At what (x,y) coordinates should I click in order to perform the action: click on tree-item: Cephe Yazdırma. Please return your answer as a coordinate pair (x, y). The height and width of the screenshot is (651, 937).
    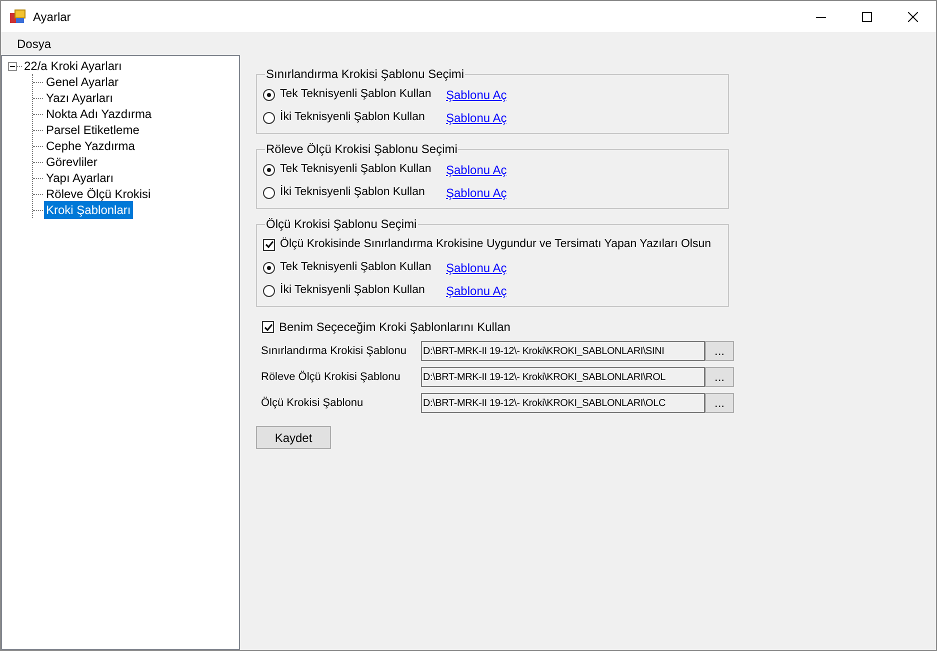
    Looking at the image, I should click on (90, 146).